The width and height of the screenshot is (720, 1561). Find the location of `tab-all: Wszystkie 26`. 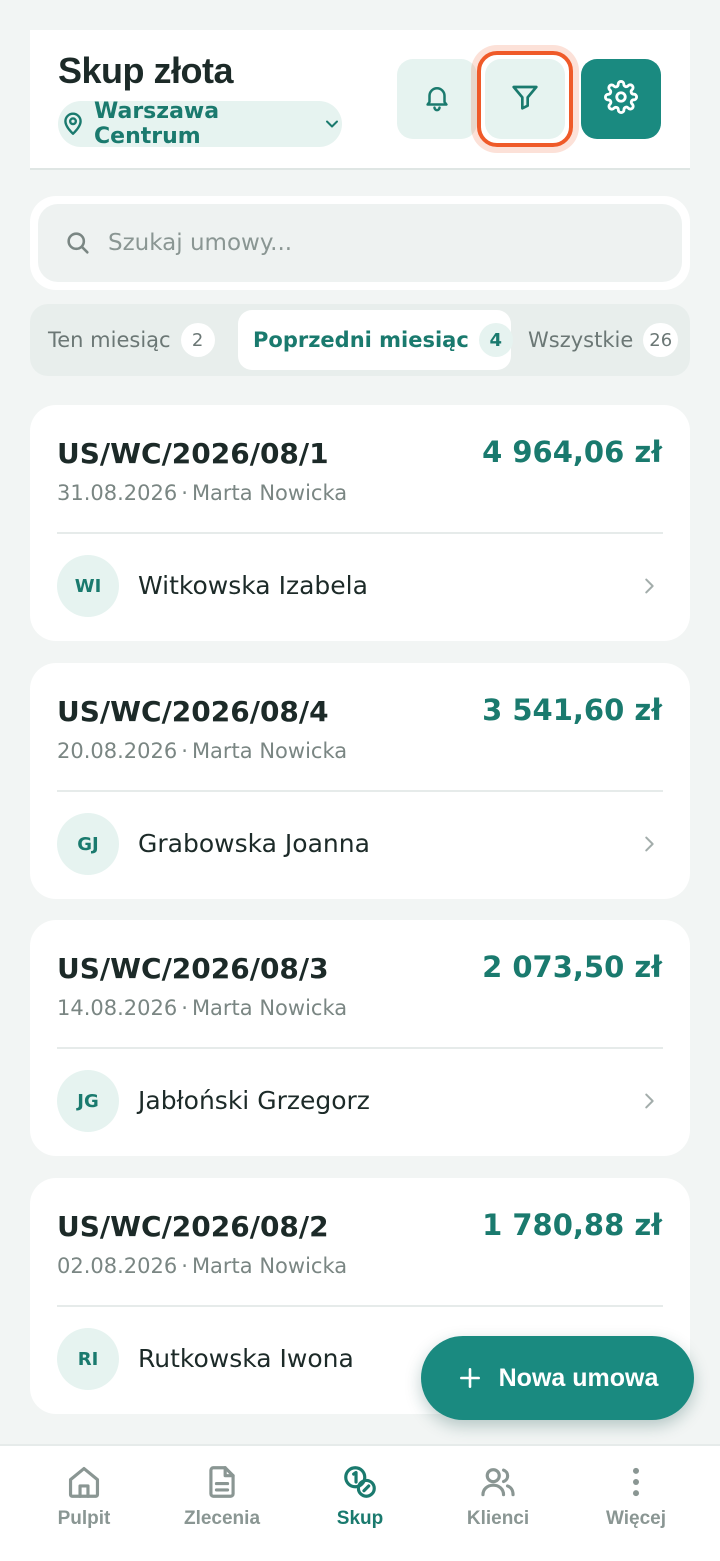

tab-all: Wszystkie 26 is located at coordinates (603, 340).